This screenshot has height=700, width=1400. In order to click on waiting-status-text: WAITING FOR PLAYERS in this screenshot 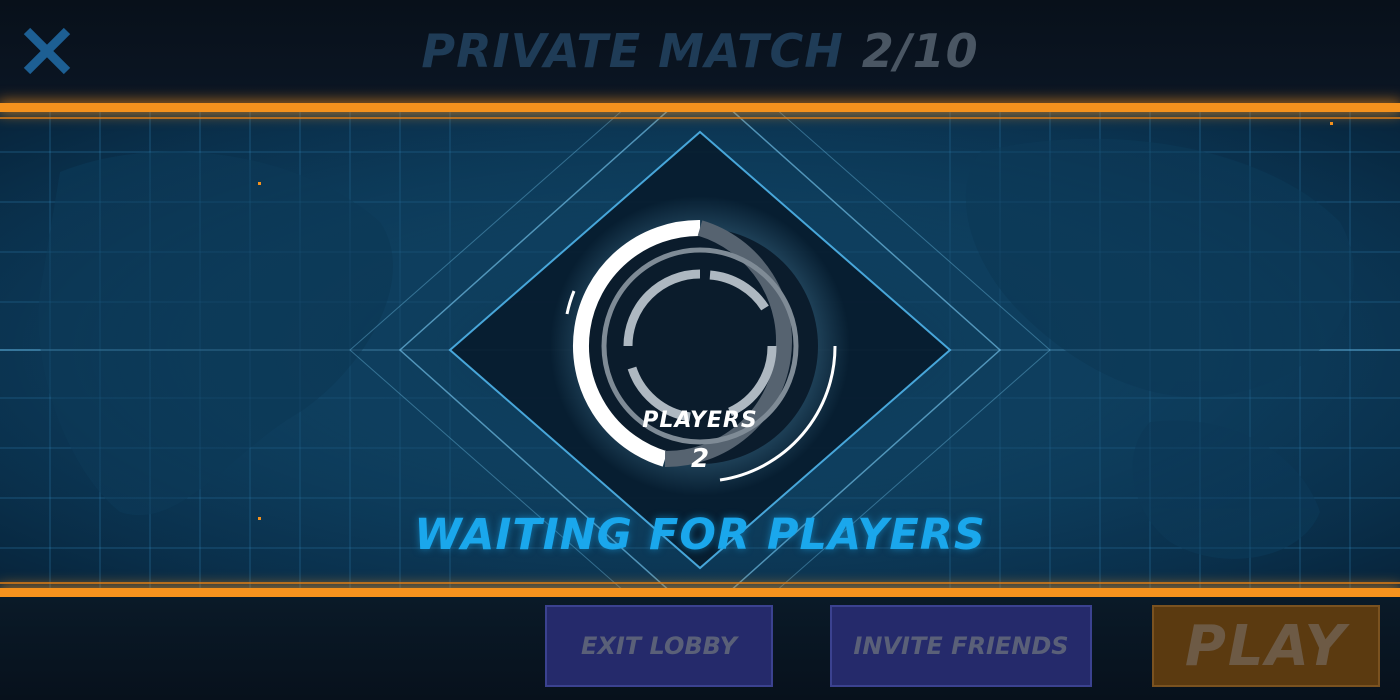, I will do `click(700, 535)`.